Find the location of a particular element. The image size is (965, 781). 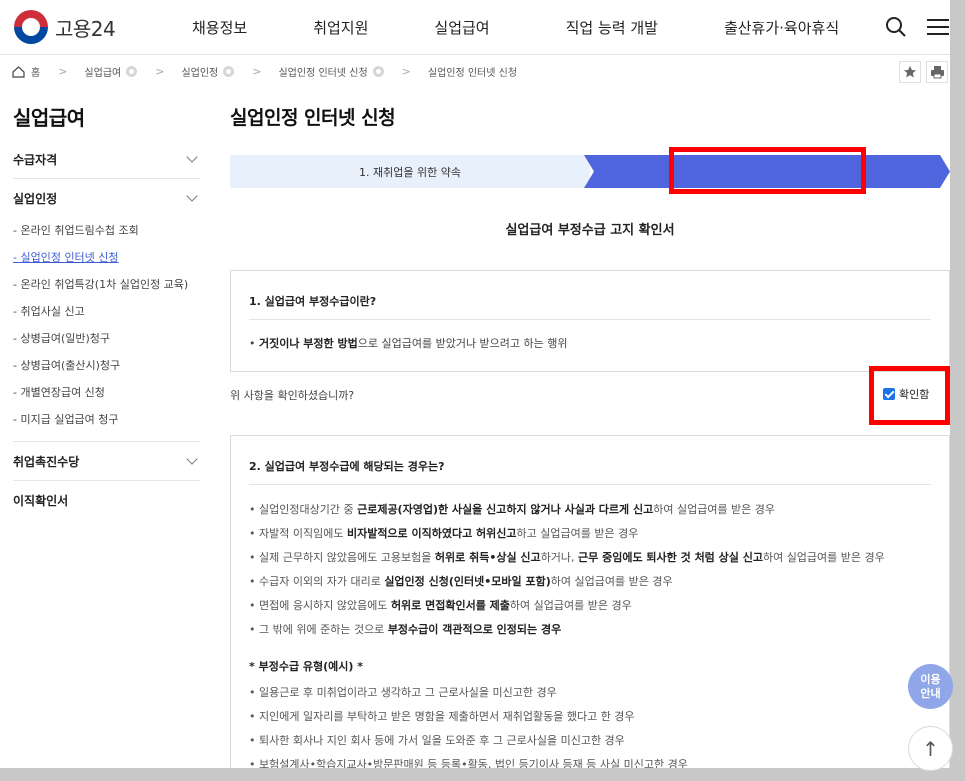

nav-item-jobs: 채용정보 is located at coordinates (219, 27).